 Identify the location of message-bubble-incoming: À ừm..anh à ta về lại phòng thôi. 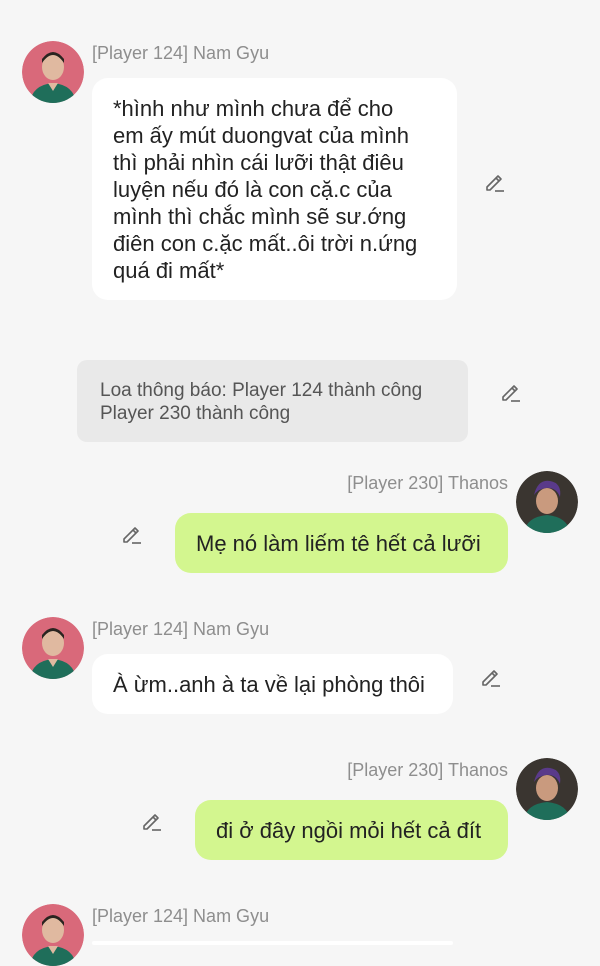
(272, 684).